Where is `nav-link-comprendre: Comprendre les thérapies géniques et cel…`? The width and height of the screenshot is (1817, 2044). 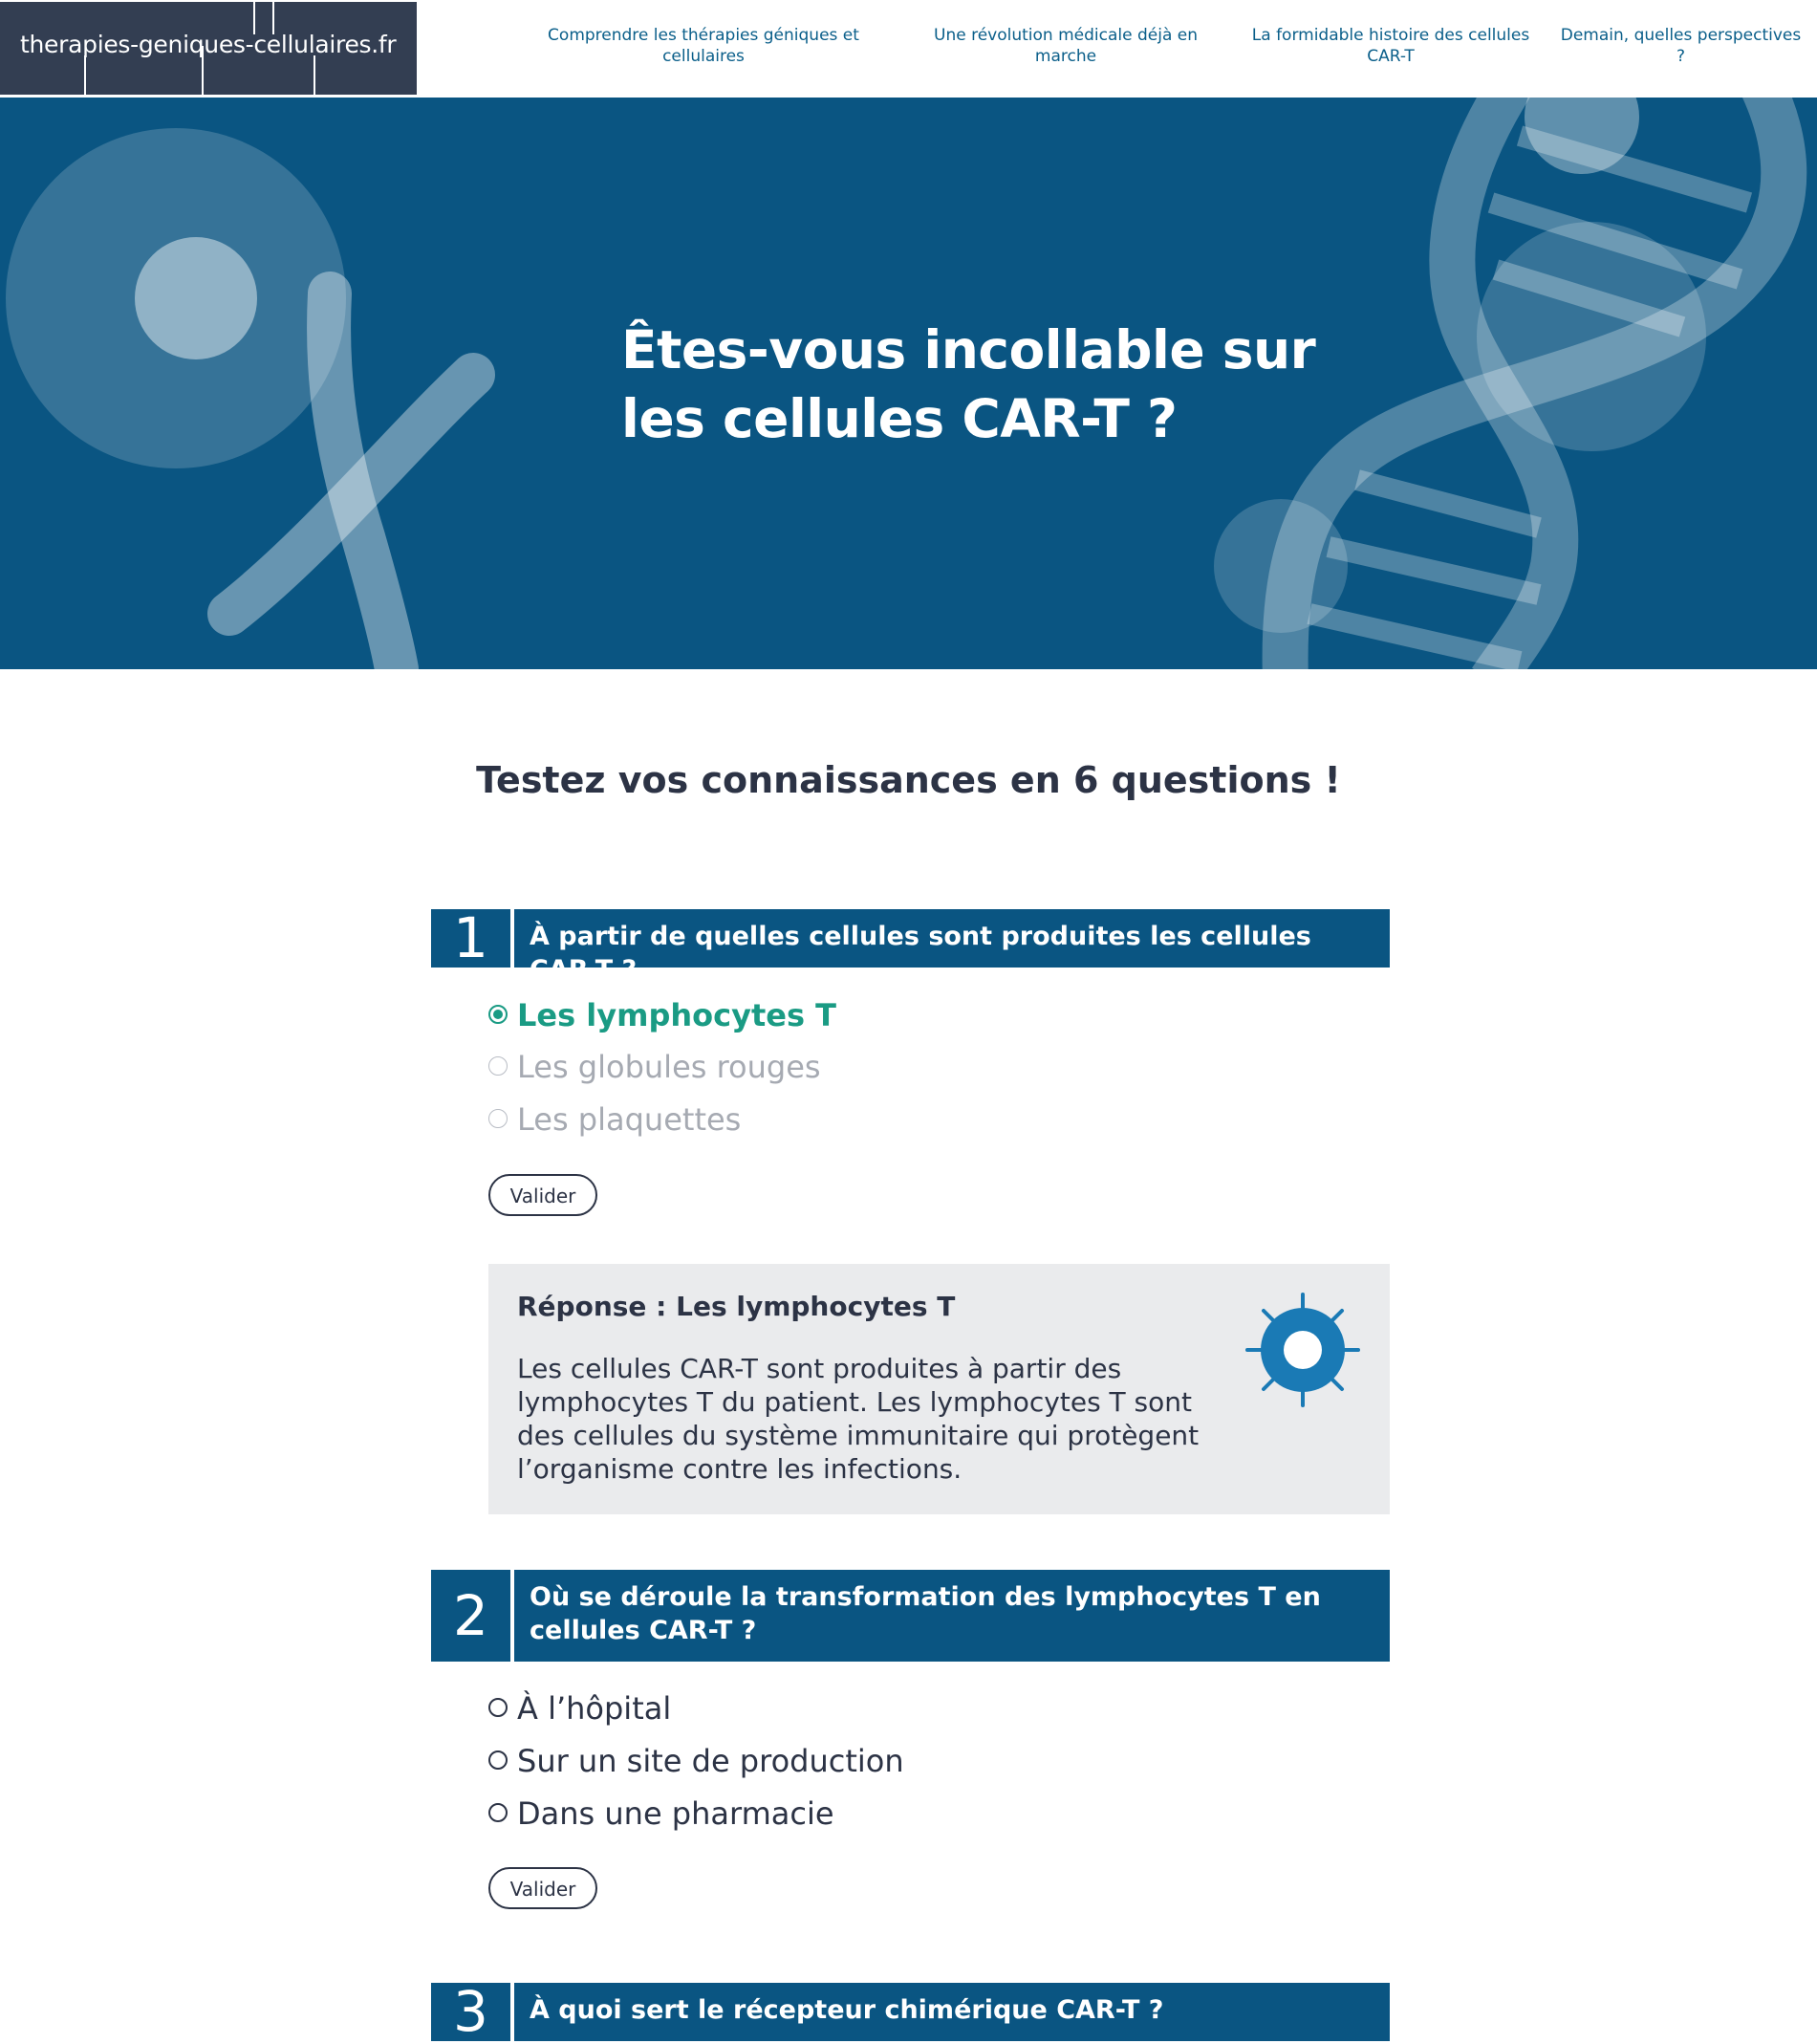 nav-link-comprendre: Comprendre les thérapies géniques et cel… is located at coordinates (703, 46).